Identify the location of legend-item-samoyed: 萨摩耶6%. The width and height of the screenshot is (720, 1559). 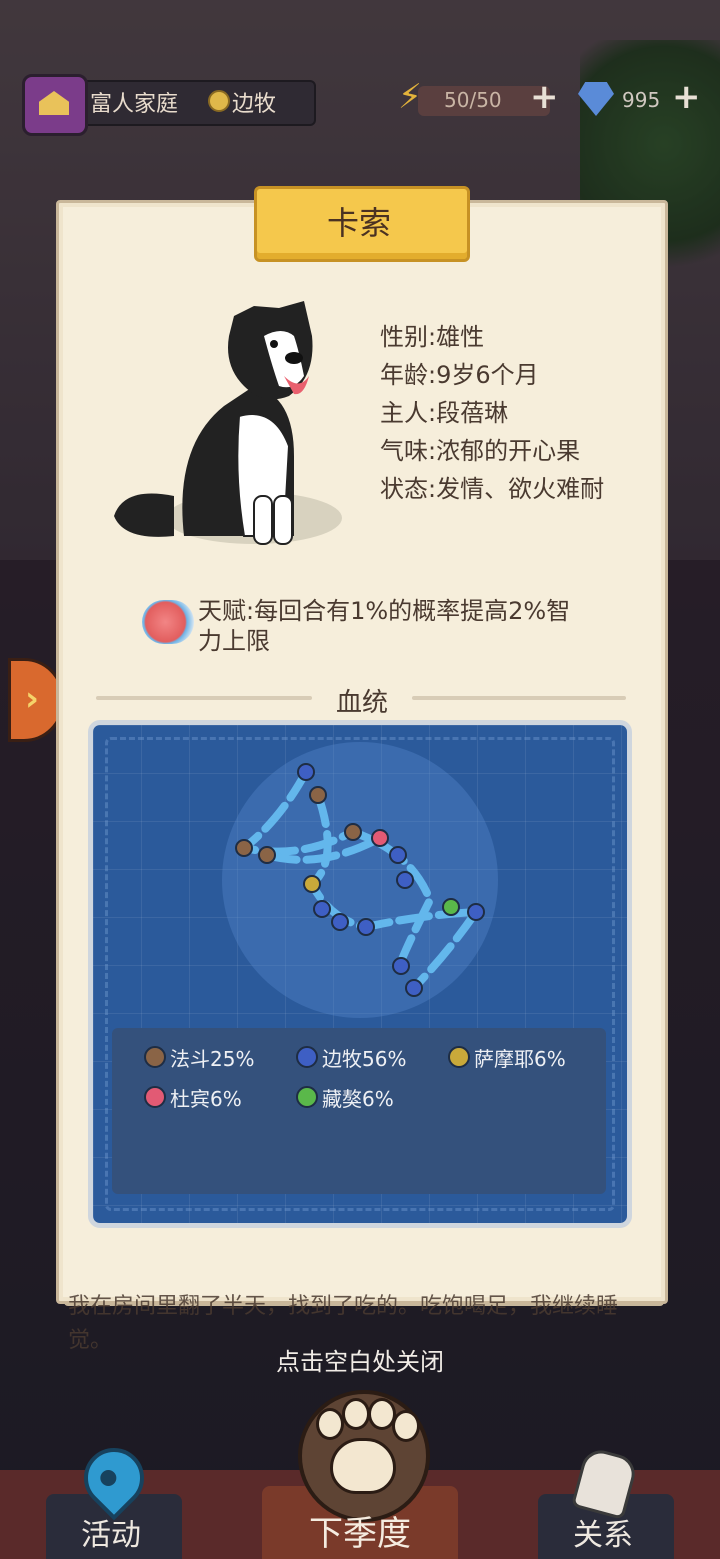
(507, 1057).